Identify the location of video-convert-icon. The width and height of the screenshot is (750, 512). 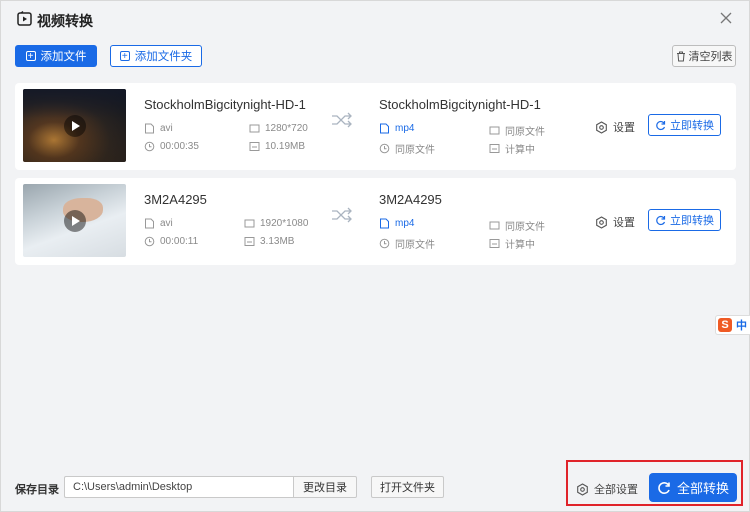
(24, 18).